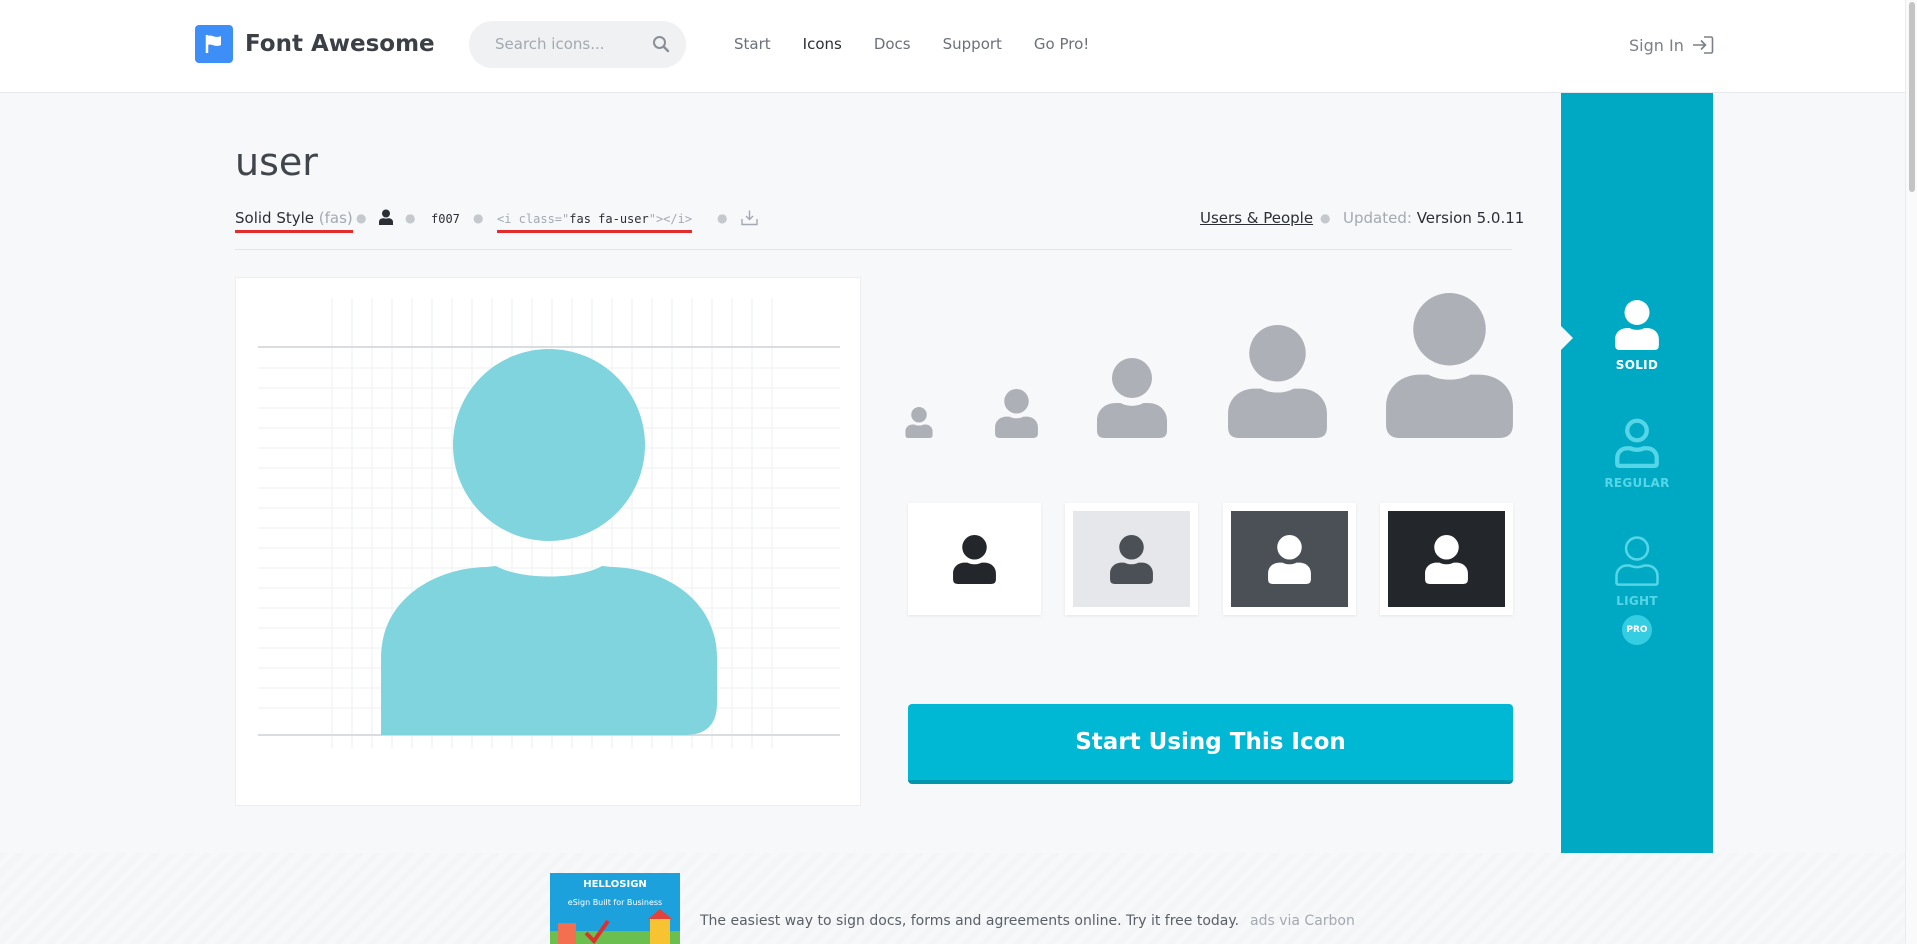  Describe the element at coordinates (1302, 921) in the screenshot. I see `ad-via-link: ads via Carbon` at that location.